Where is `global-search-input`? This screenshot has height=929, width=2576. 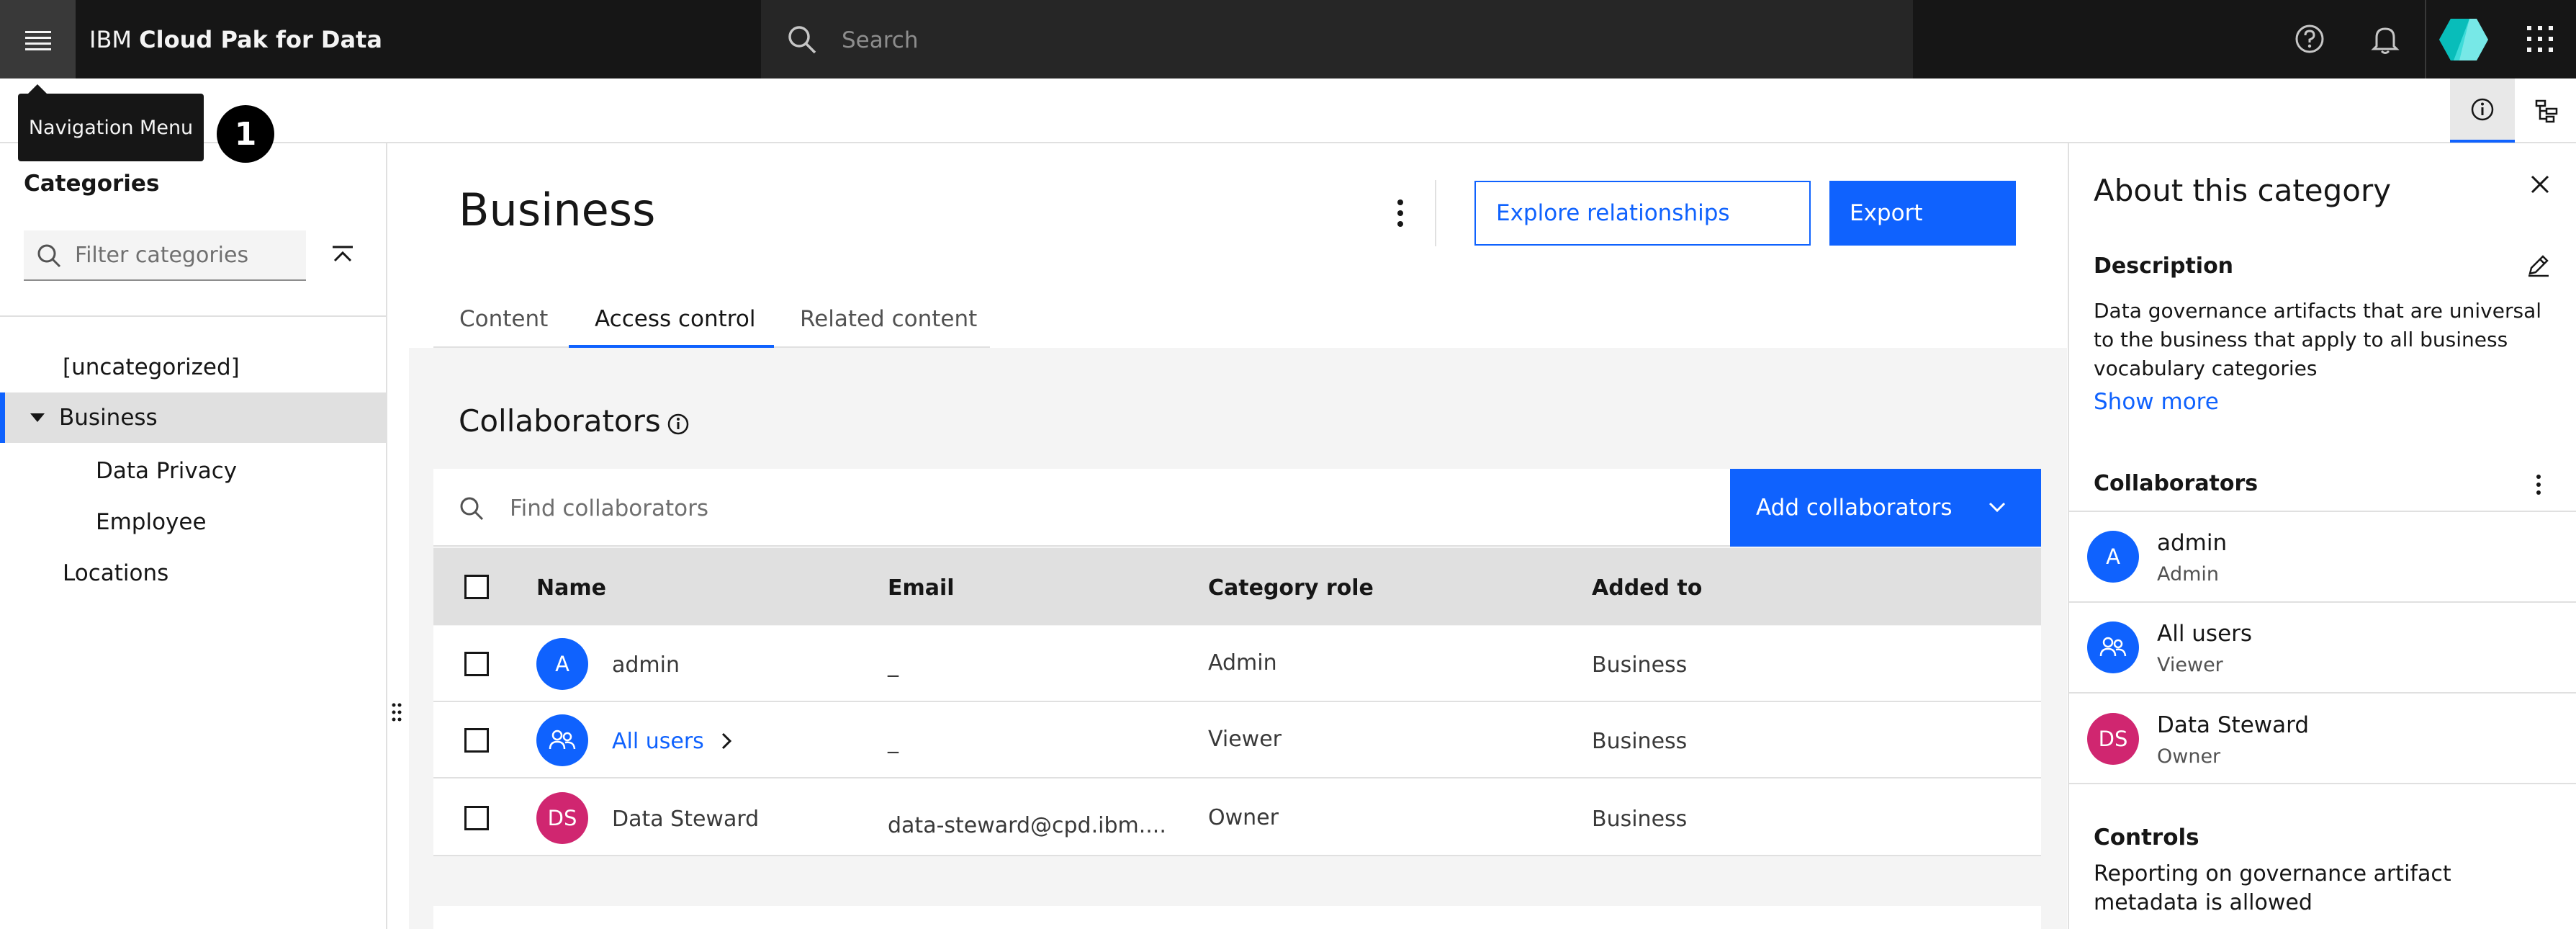 global-search-input is located at coordinates (1337, 39).